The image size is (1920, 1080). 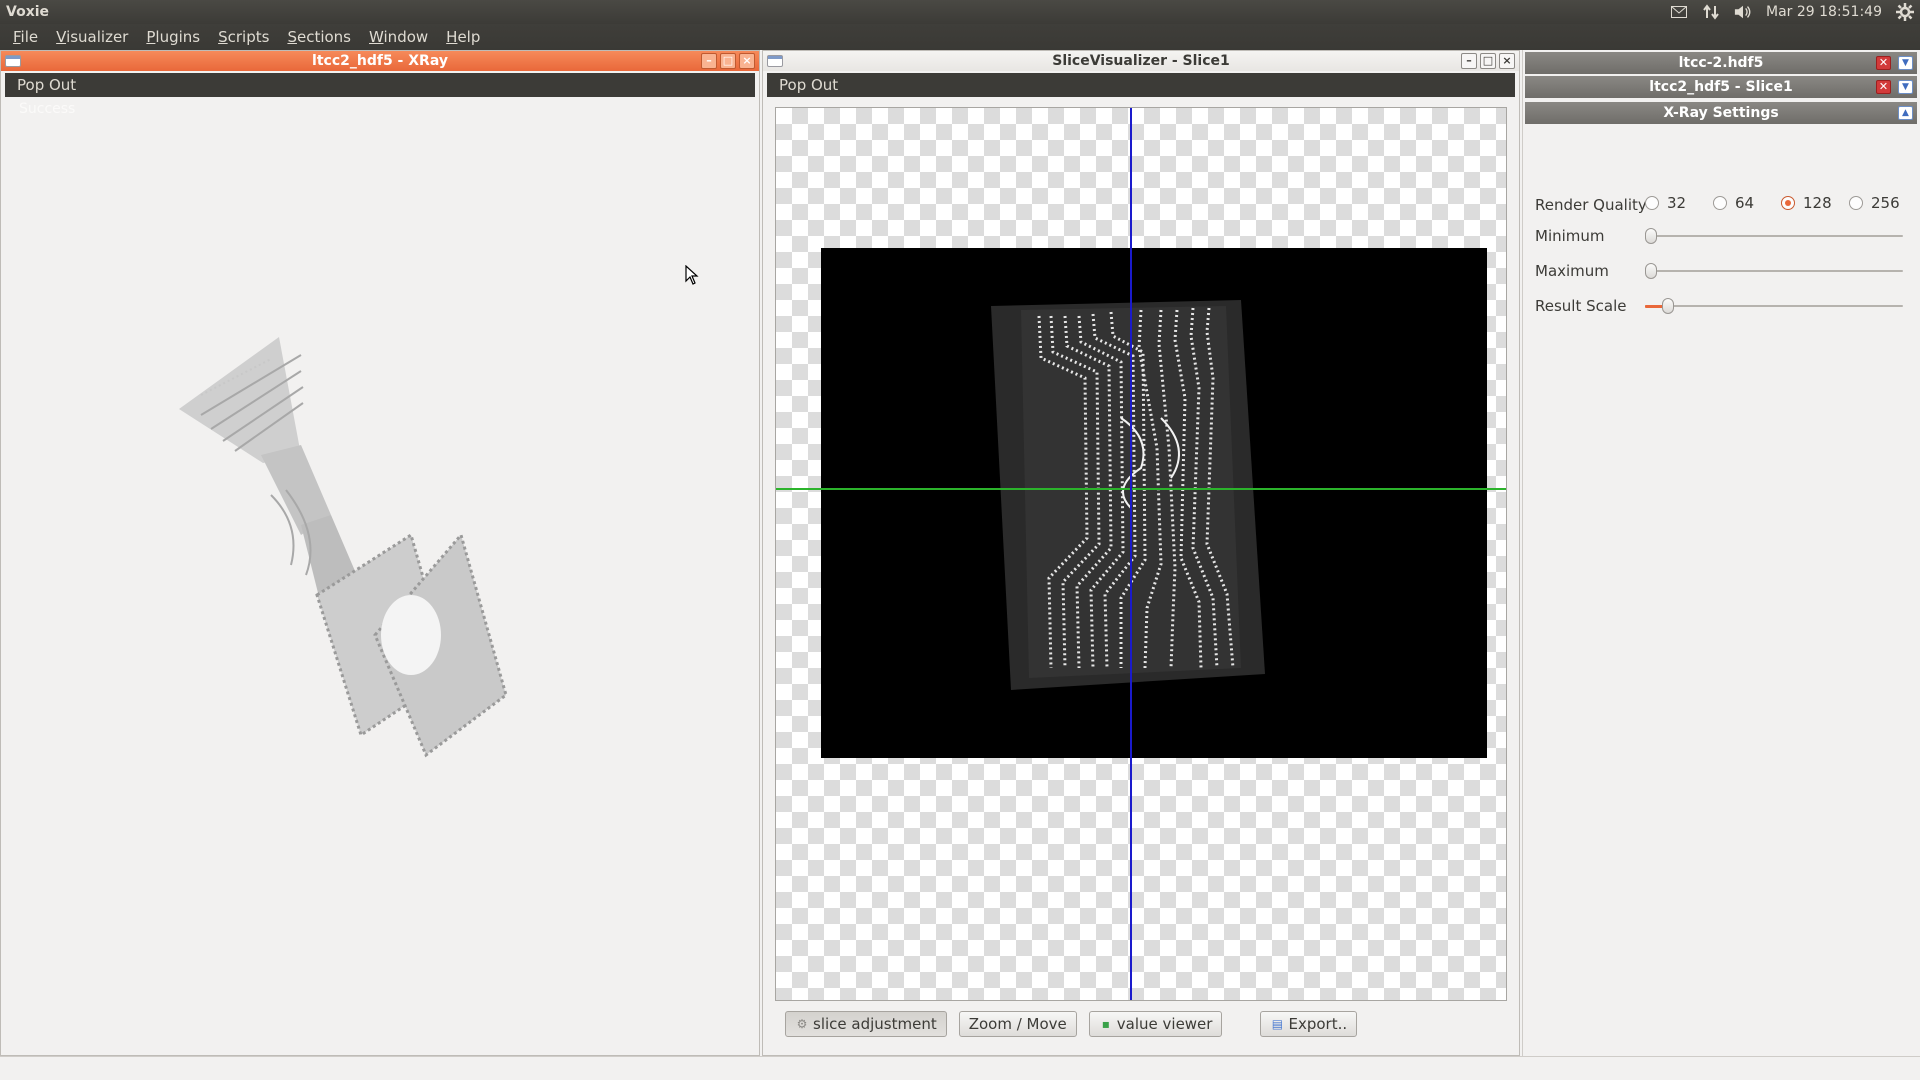 I want to click on xray-window-titlebar: ltcc2_hdf5 - XRay – □ ×, so click(x=380, y=61).